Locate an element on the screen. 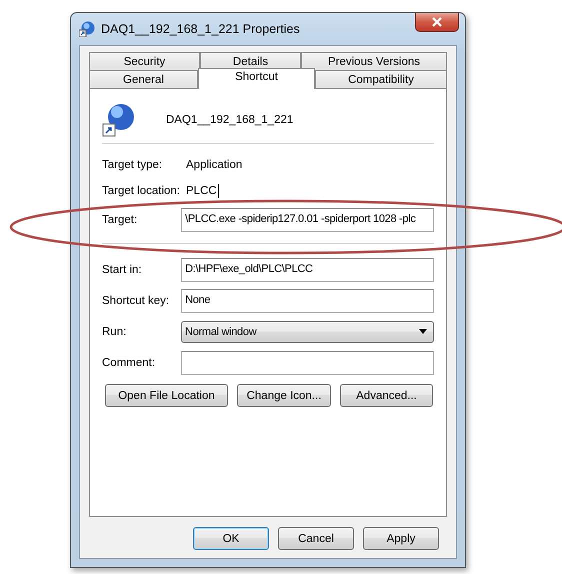 This screenshot has height=574, width=562. close-button is located at coordinates (437, 22).